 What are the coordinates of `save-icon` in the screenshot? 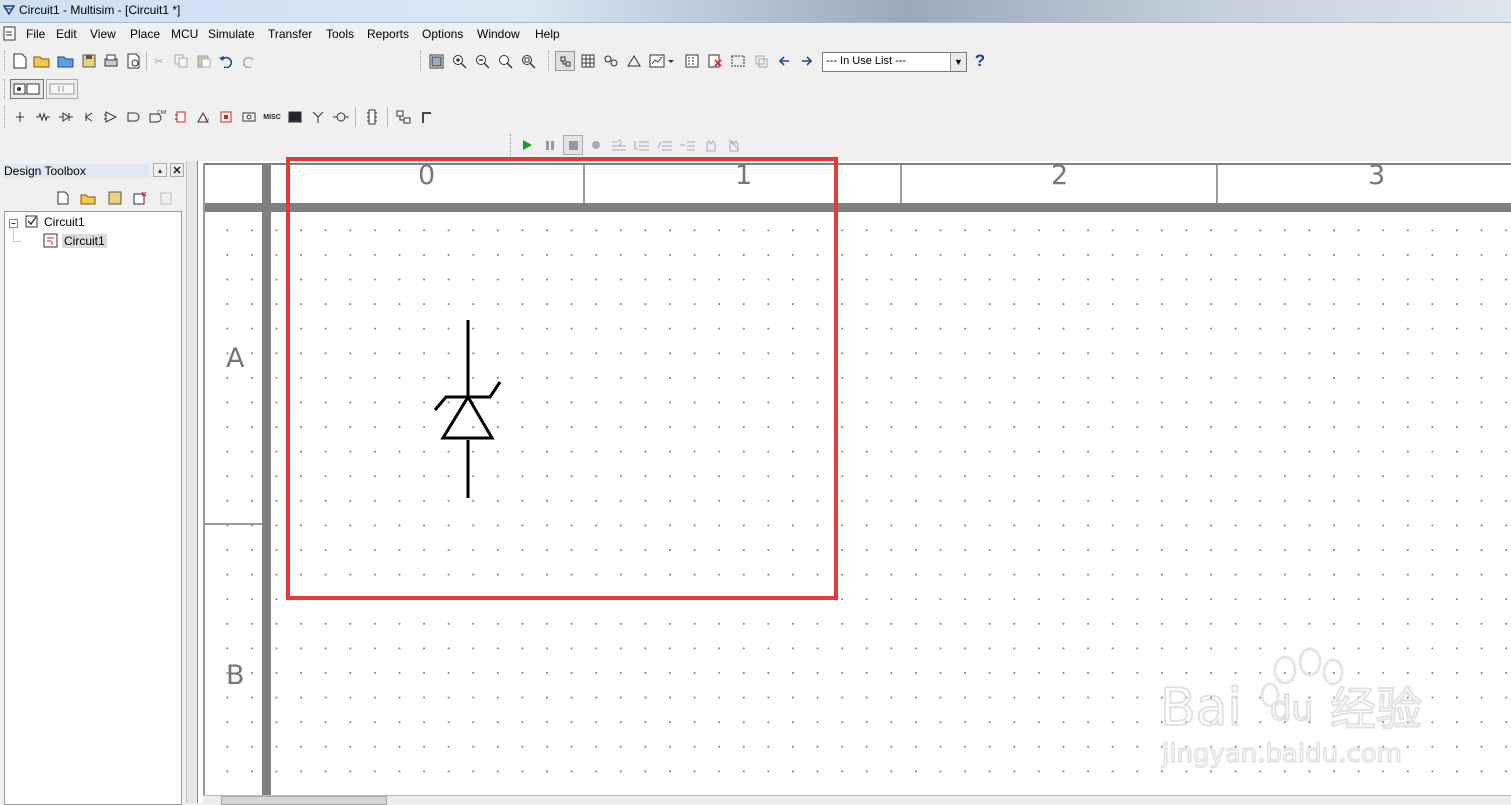 It's located at (89, 61).